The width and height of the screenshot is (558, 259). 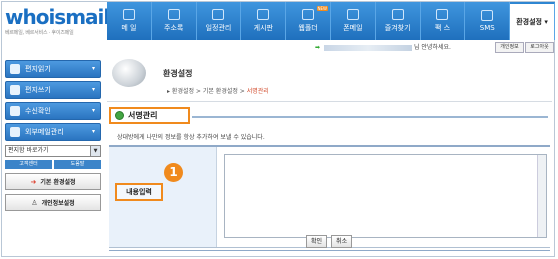 I want to click on form-buttons: 확인 취소, so click(x=329, y=241).